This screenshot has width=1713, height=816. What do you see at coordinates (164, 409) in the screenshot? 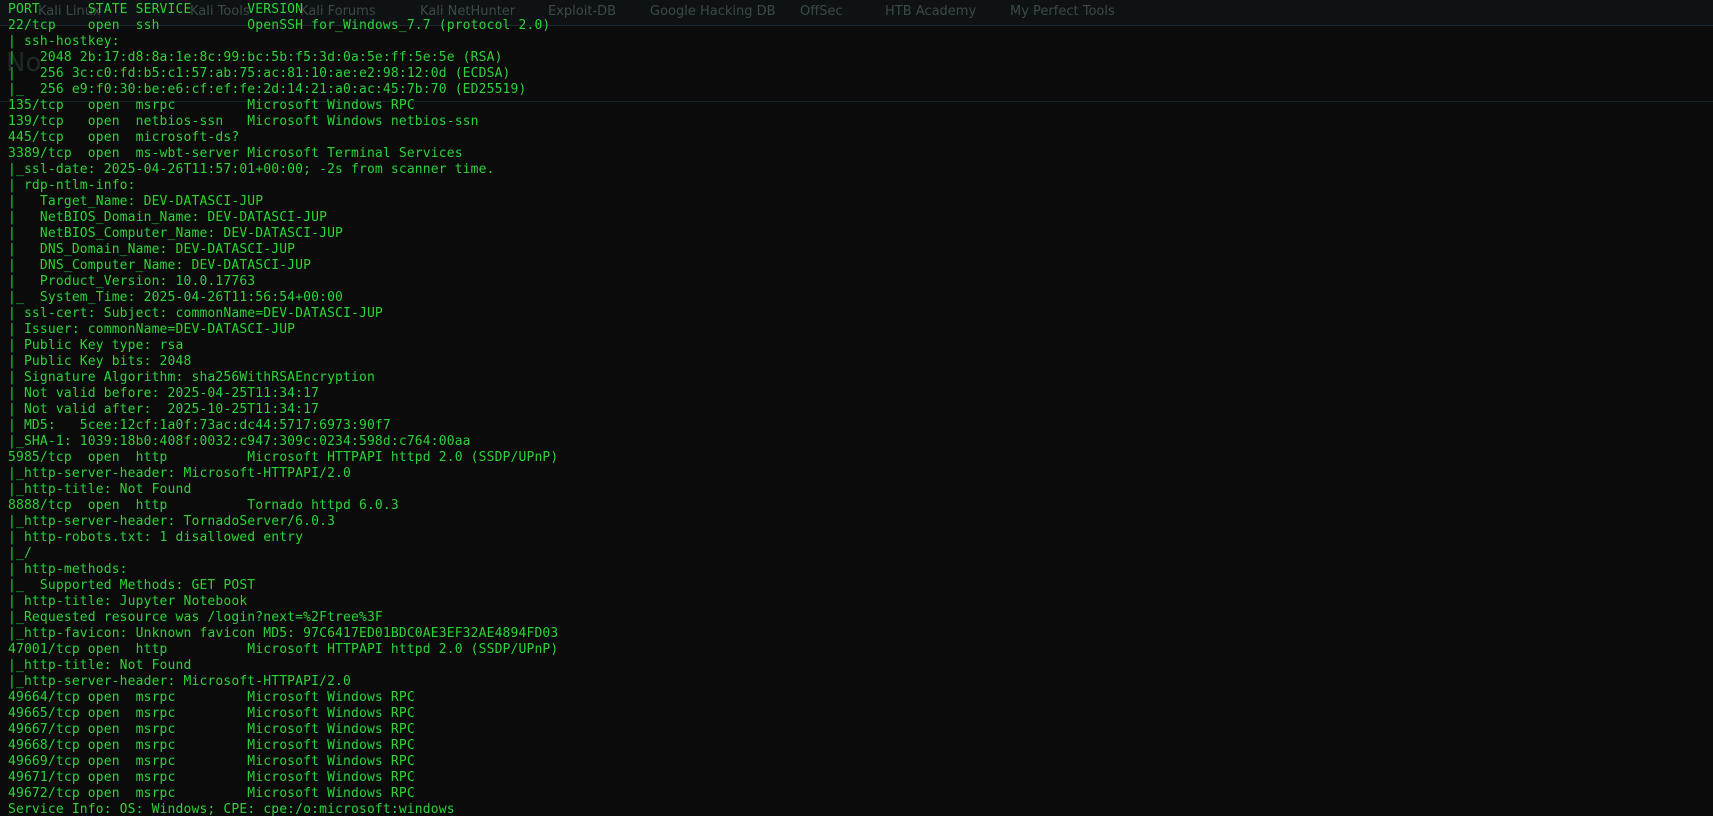
I see `terminal-line: | Not valid after: 2025-10-25T11:34:17` at bounding box center [164, 409].